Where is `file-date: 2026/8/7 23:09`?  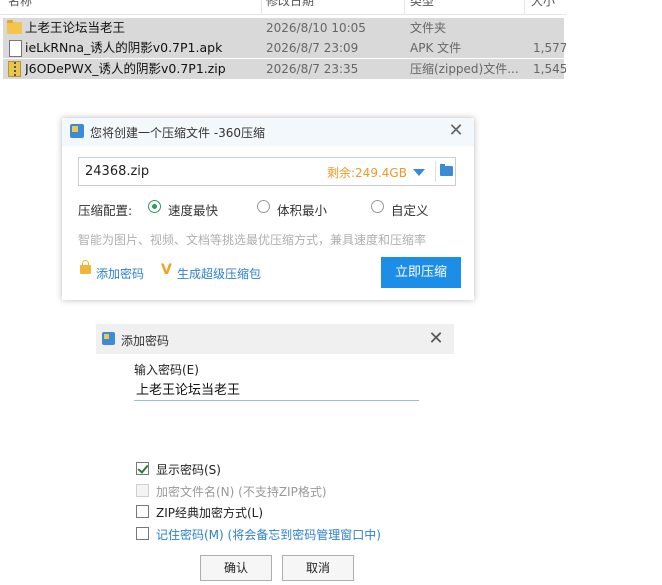
file-date: 2026/8/7 23:09 is located at coordinates (312, 48).